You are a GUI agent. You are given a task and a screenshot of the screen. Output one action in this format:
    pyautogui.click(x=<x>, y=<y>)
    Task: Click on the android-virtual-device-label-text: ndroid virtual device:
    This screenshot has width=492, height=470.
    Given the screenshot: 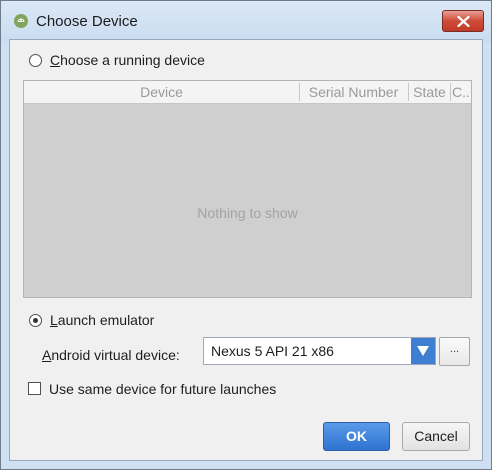 What is the action you would take?
    pyautogui.click(x=115, y=355)
    